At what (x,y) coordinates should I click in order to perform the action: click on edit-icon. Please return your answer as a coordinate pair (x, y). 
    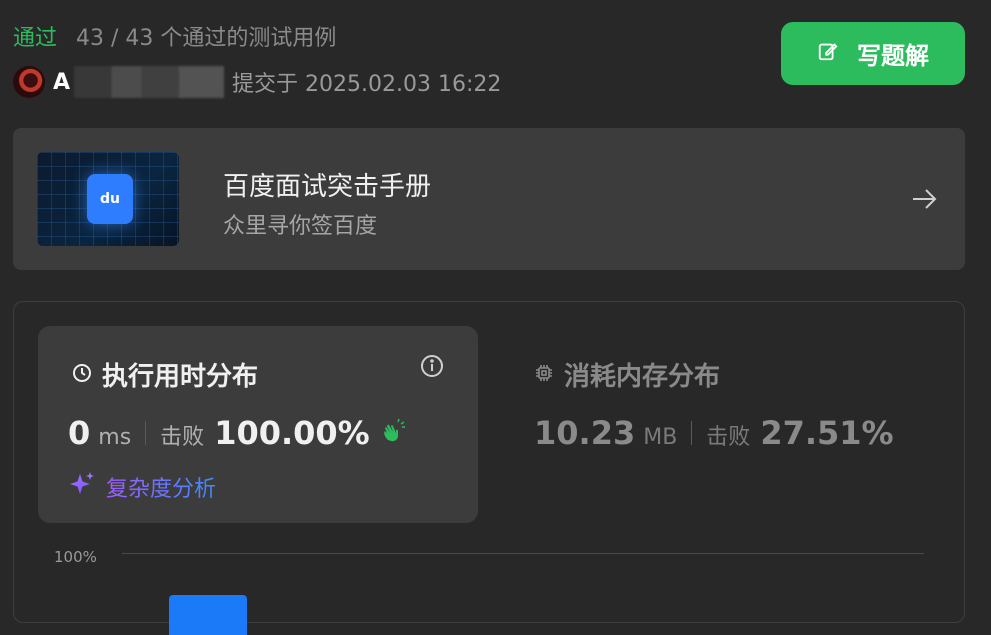
    Looking at the image, I should click on (828, 54).